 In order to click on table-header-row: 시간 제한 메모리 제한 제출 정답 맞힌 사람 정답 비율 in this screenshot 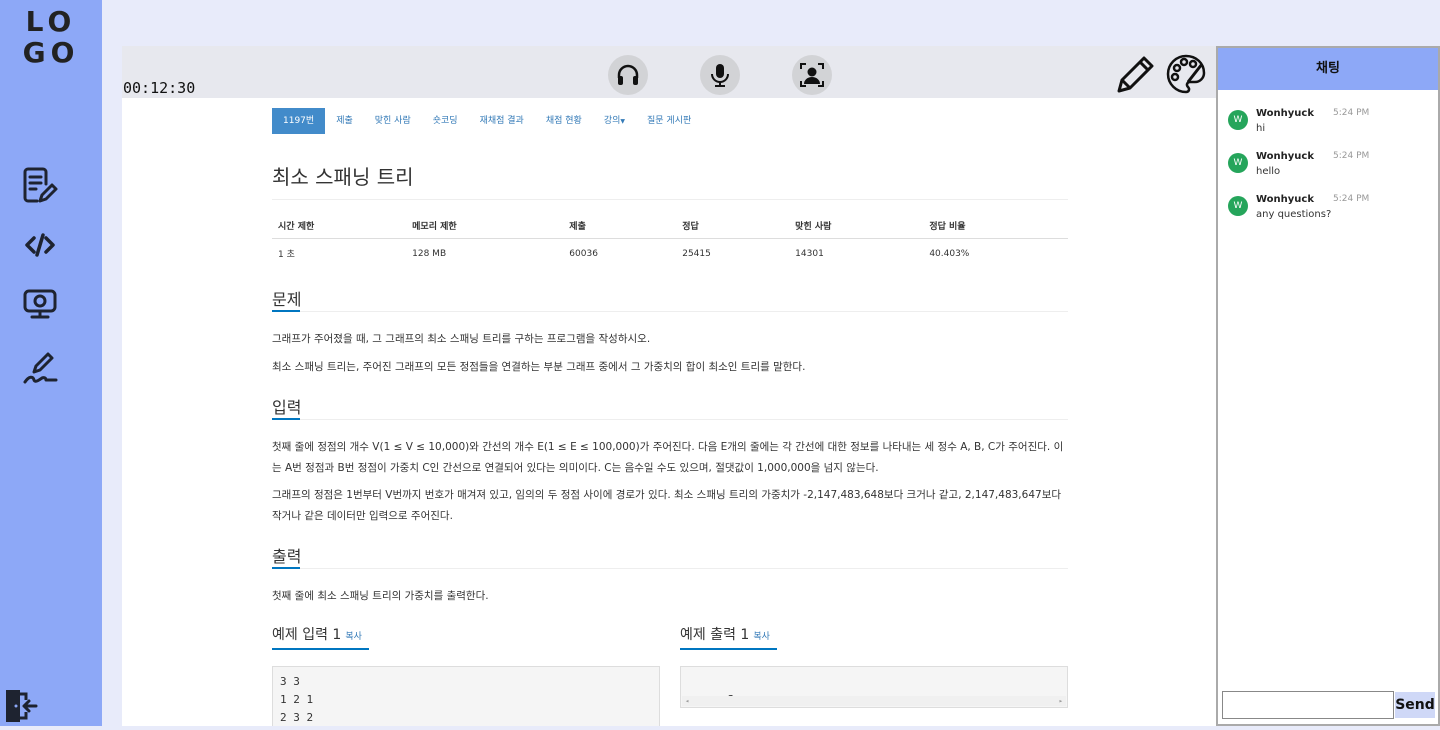, I will do `click(670, 227)`.